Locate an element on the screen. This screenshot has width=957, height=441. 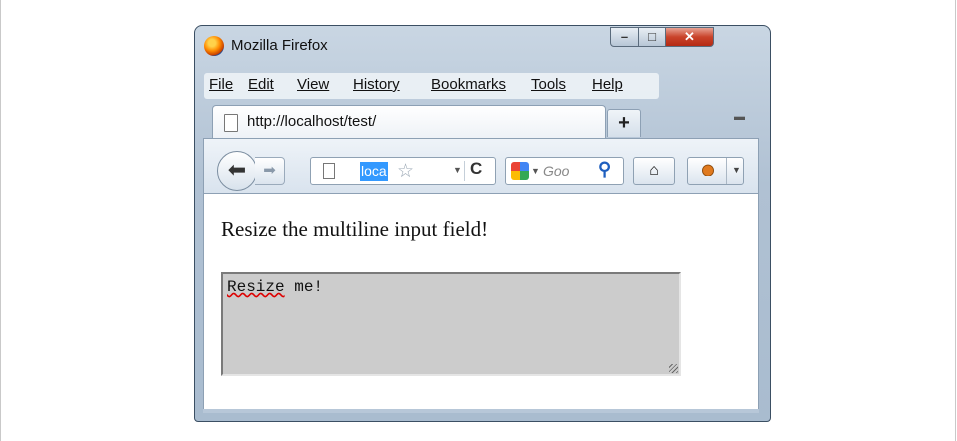
forward-arrow-icon: ➡ is located at coordinates (270, 171).